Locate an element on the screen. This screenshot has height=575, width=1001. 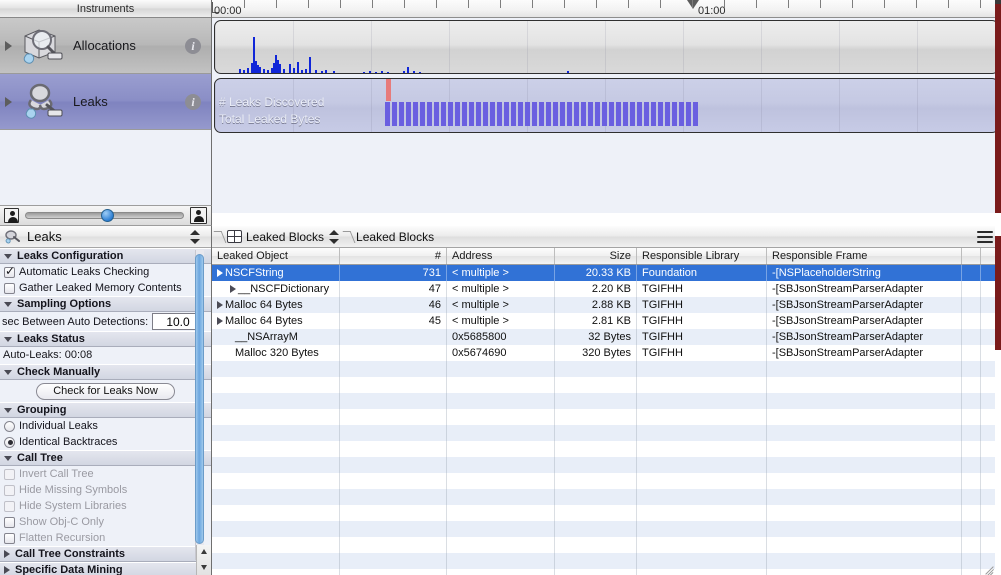
inspector-scroll-arrows is located at coordinates (203, 560).